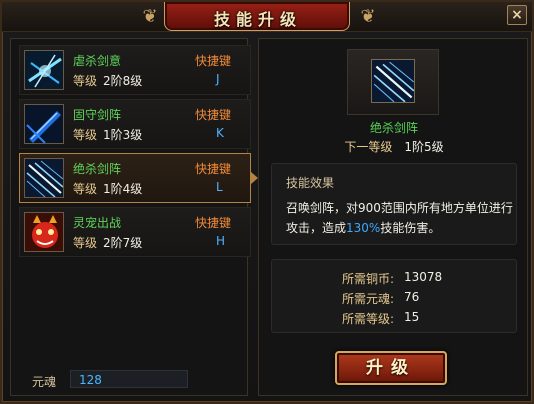 The height and width of the screenshot is (404, 534). What do you see at coordinates (517, 15) in the screenshot?
I see `close-button: ×` at bounding box center [517, 15].